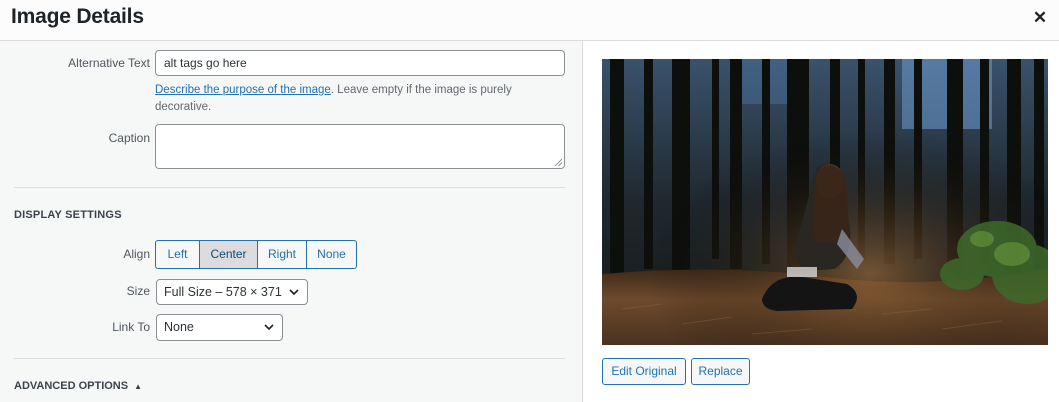 Image resolution: width=1059 pixels, height=402 pixels. What do you see at coordinates (68, 215) in the screenshot?
I see `display-settings-heading: Display Settings` at bounding box center [68, 215].